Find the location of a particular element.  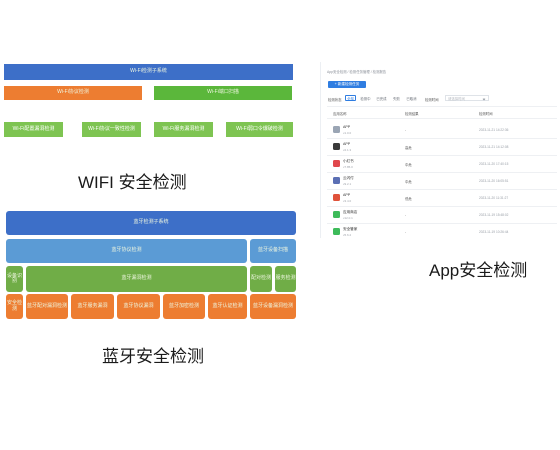

bt-top-bar: 蓝牙检测子系统 is located at coordinates (151, 223).